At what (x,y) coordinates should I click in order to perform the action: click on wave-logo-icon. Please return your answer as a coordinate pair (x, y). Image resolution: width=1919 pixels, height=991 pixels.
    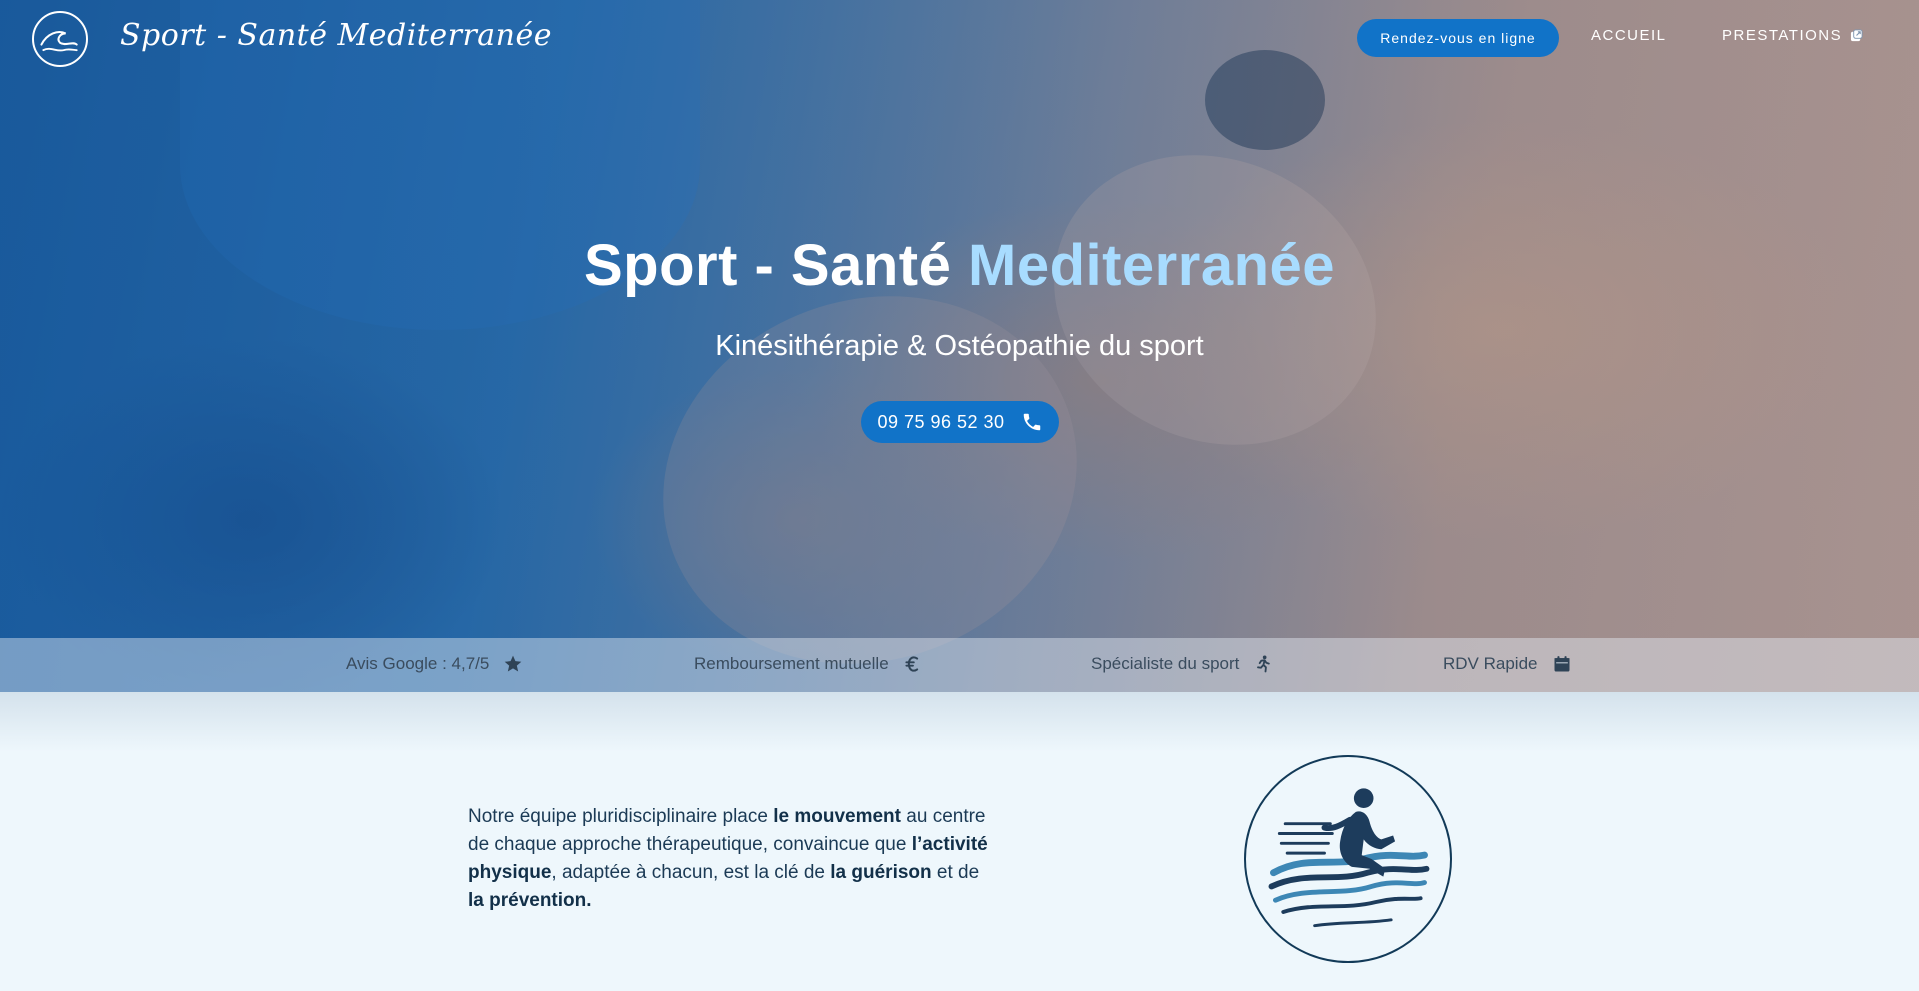
    Looking at the image, I should click on (60, 39).